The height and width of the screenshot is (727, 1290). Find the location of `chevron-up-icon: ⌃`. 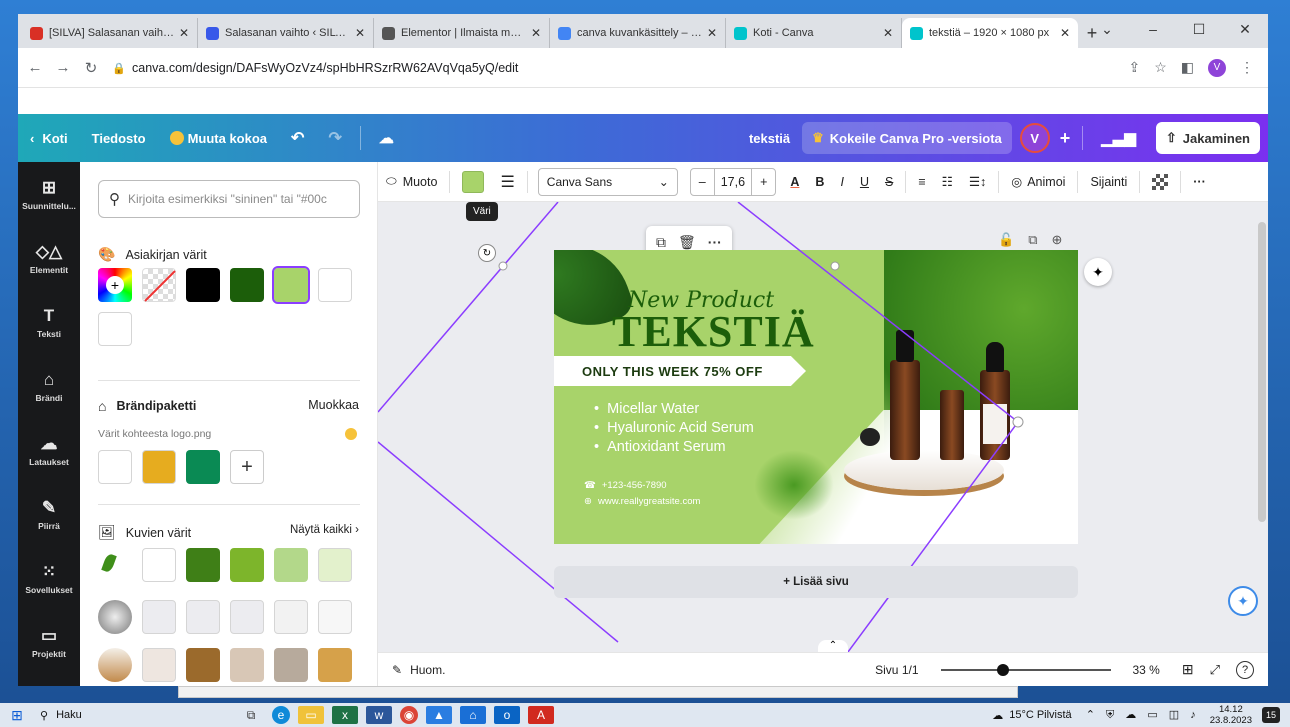

chevron-up-icon: ⌃ is located at coordinates (833, 646).